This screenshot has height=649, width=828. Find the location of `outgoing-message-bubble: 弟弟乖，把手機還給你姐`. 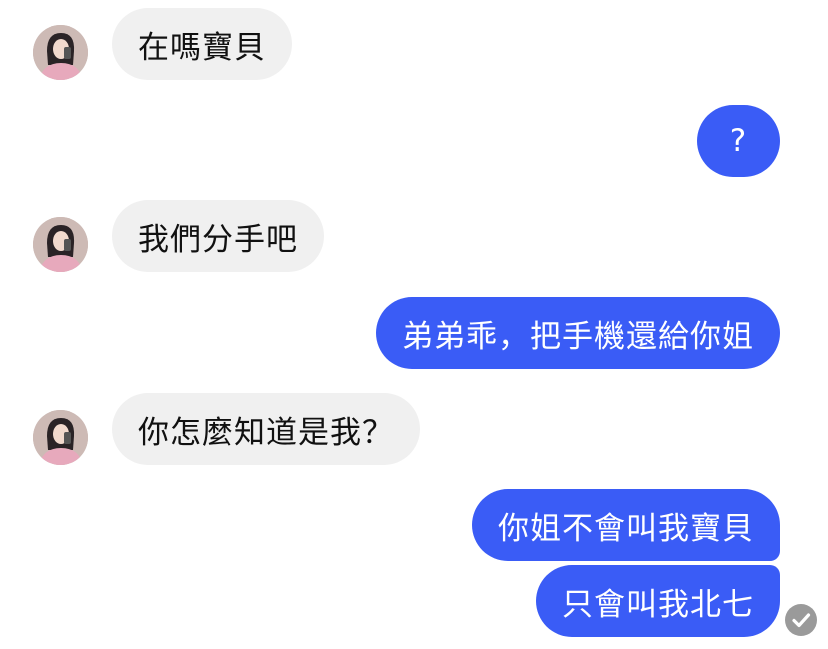

outgoing-message-bubble: 弟弟乖，把手機還給你姐 is located at coordinates (578, 333).